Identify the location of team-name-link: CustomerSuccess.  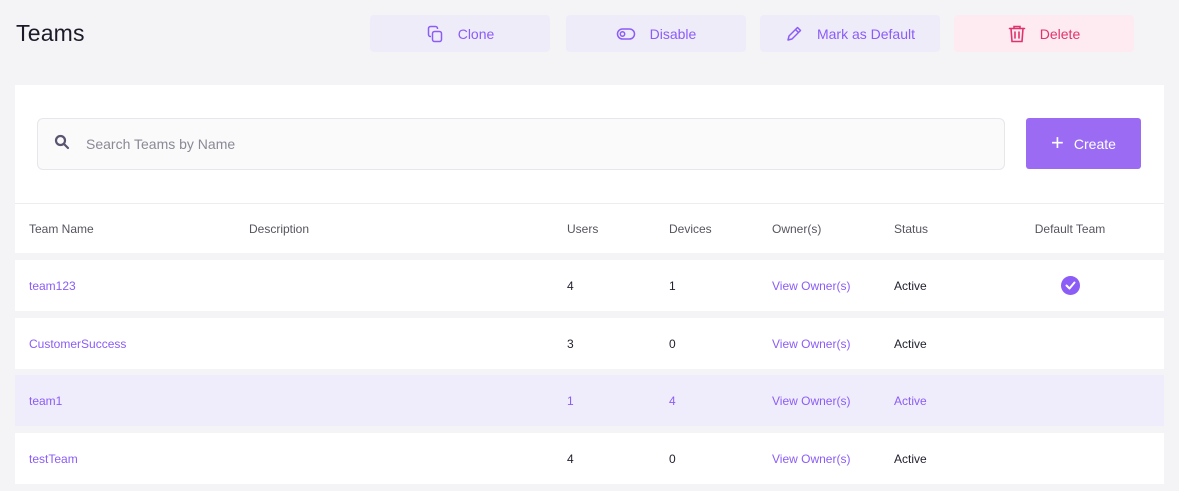
(77, 343).